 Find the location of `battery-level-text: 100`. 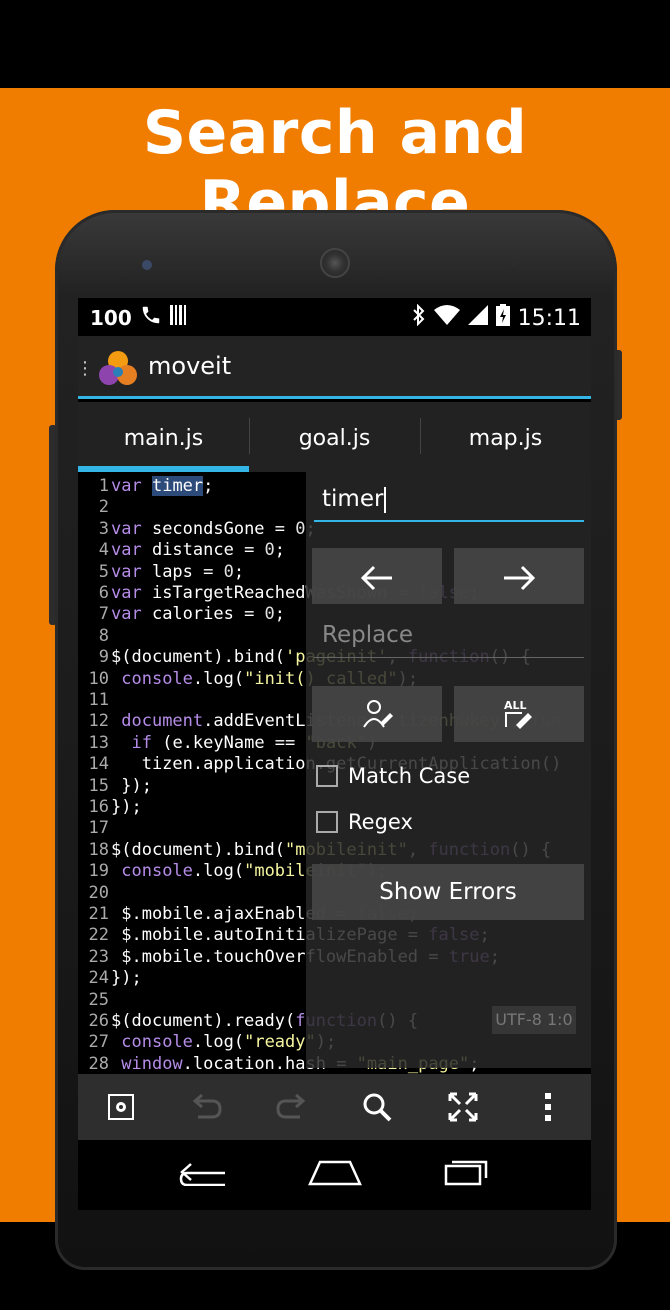

battery-level-text: 100 is located at coordinates (111, 317).